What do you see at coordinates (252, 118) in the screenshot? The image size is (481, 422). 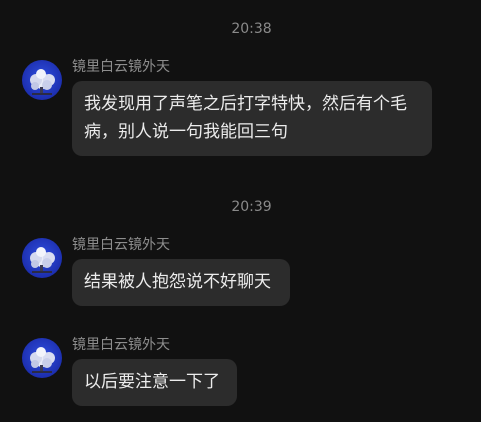 I see `message-bubble: 我发现用了声笔之后打字特快，然后有个毛病，别人说一句我能回三句` at bounding box center [252, 118].